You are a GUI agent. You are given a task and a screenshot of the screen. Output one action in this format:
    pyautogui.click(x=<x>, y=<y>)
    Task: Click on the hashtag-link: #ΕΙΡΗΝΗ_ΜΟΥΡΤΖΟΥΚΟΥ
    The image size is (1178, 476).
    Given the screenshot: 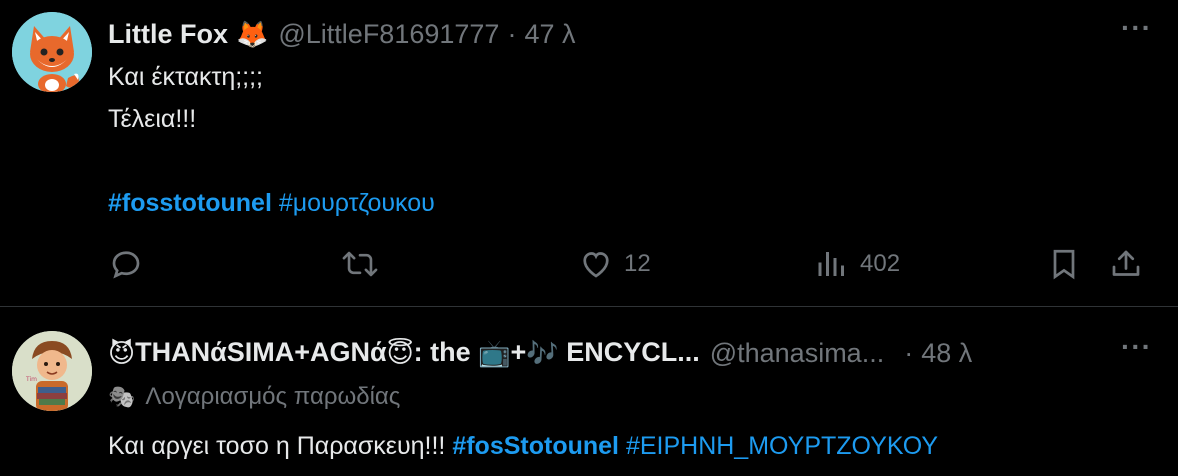 What is the action you would take?
    pyautogui.click(x=782, y=446)
    